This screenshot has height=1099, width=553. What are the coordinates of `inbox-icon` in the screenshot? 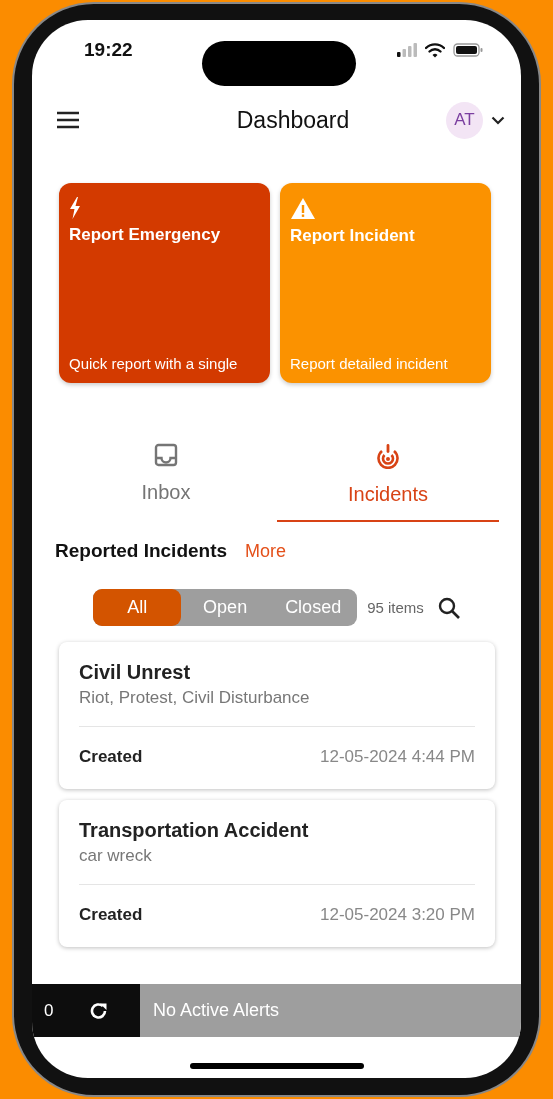 It's located at (166, 455).